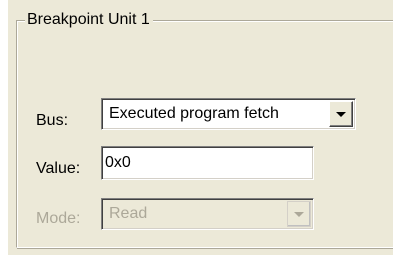 Image resolution: width=393 pixels, height=255 pixels. I want to click on mode-select: Read, so click(207, 214).